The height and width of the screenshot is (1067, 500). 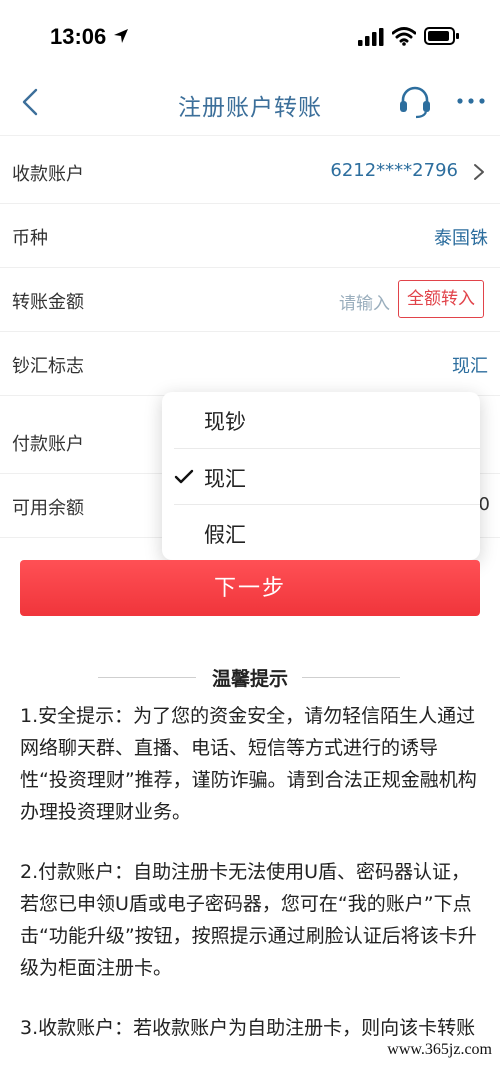 I want to click on status-bar: 13:06, so click(x=250, y=35).